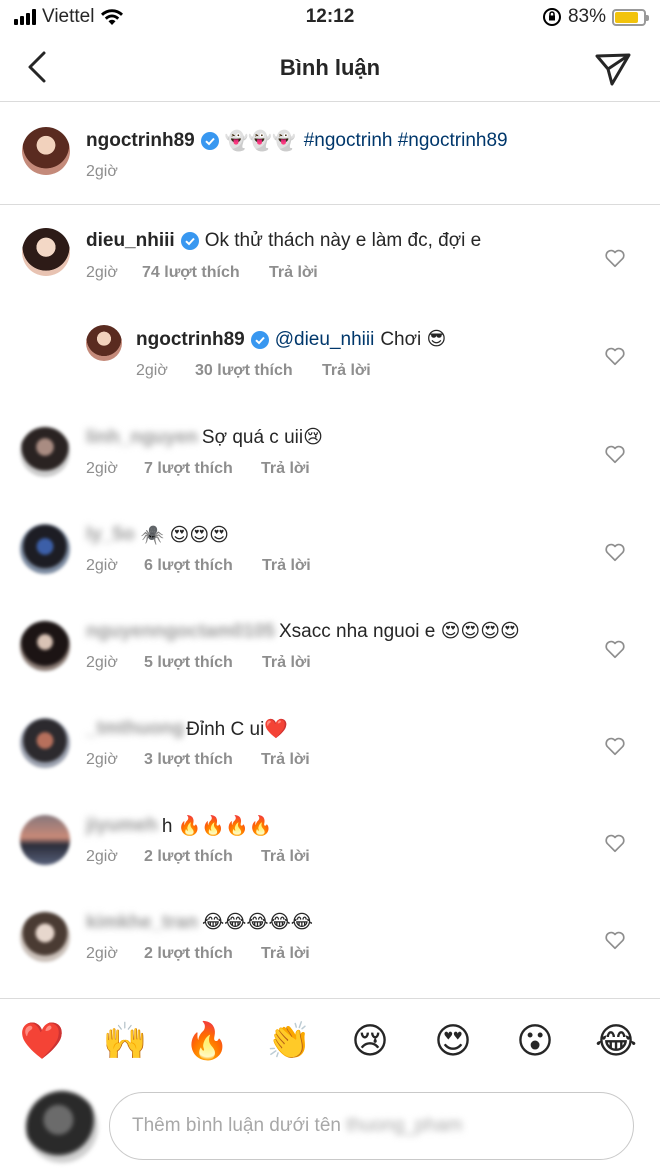  Describe the element at coordinates (257, 922) in the screenshot. I see `comment-text: 😂😂😂😂😂` at that location.